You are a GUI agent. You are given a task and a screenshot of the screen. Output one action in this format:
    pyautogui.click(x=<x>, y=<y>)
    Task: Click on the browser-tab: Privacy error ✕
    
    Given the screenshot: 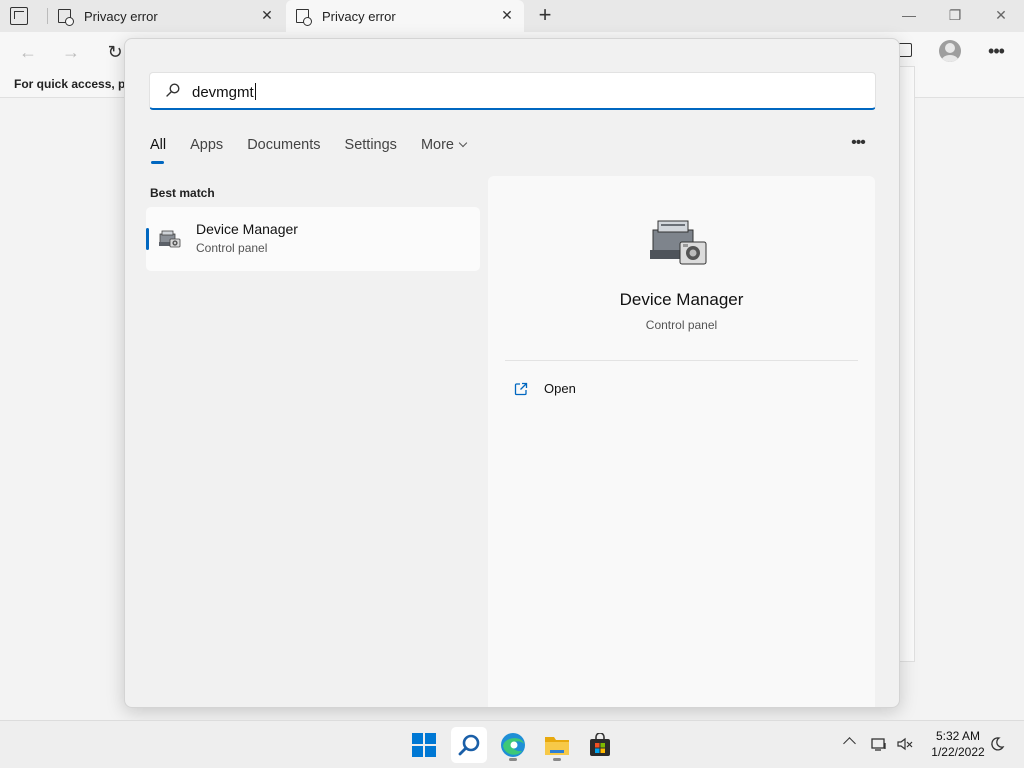 What is the action you would take?
    pyautogui.click(x=166, y=16)
    